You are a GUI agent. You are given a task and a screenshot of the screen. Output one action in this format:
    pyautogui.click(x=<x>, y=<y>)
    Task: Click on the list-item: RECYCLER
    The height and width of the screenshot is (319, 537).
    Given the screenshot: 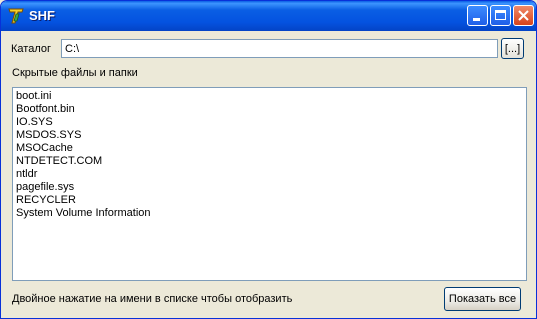 What is the action you would take?
    pyautogui.click(x=269, y=200)
    